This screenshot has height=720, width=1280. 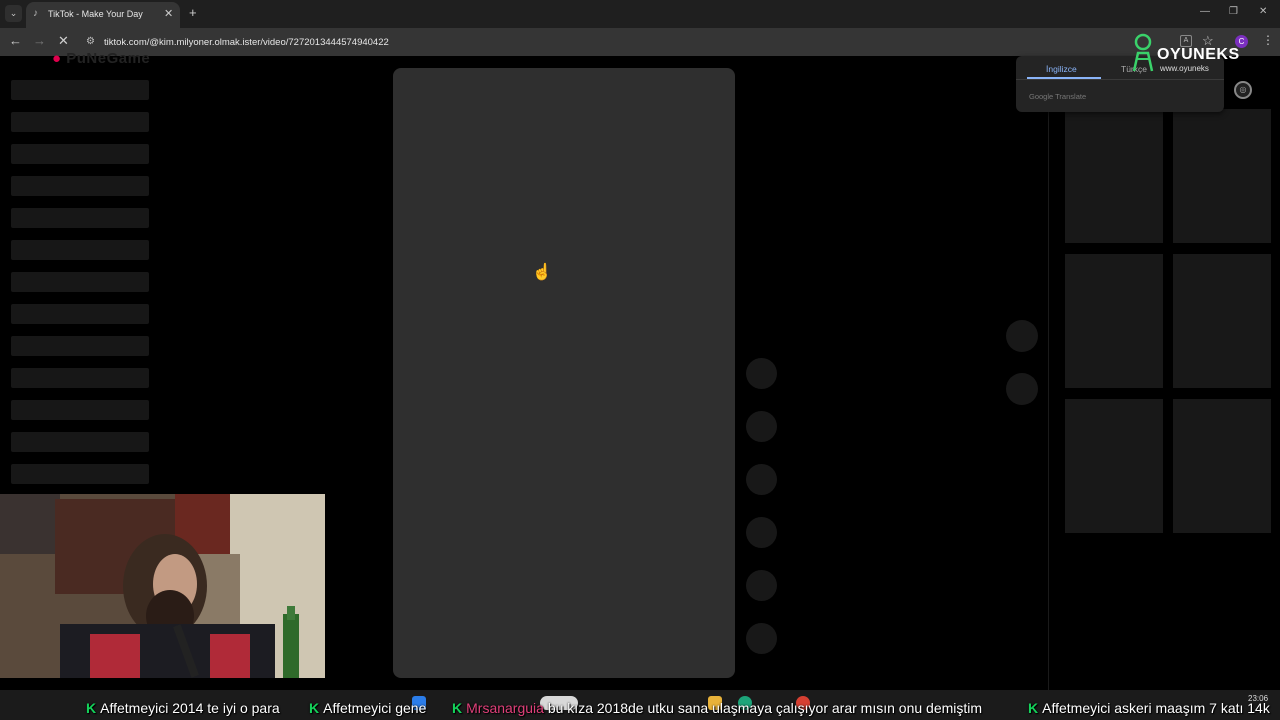 What do you see at coordinates (1233, 11) in the screenshot?
I see `restore-icon: ❐` at bounding box center [1233, 11].